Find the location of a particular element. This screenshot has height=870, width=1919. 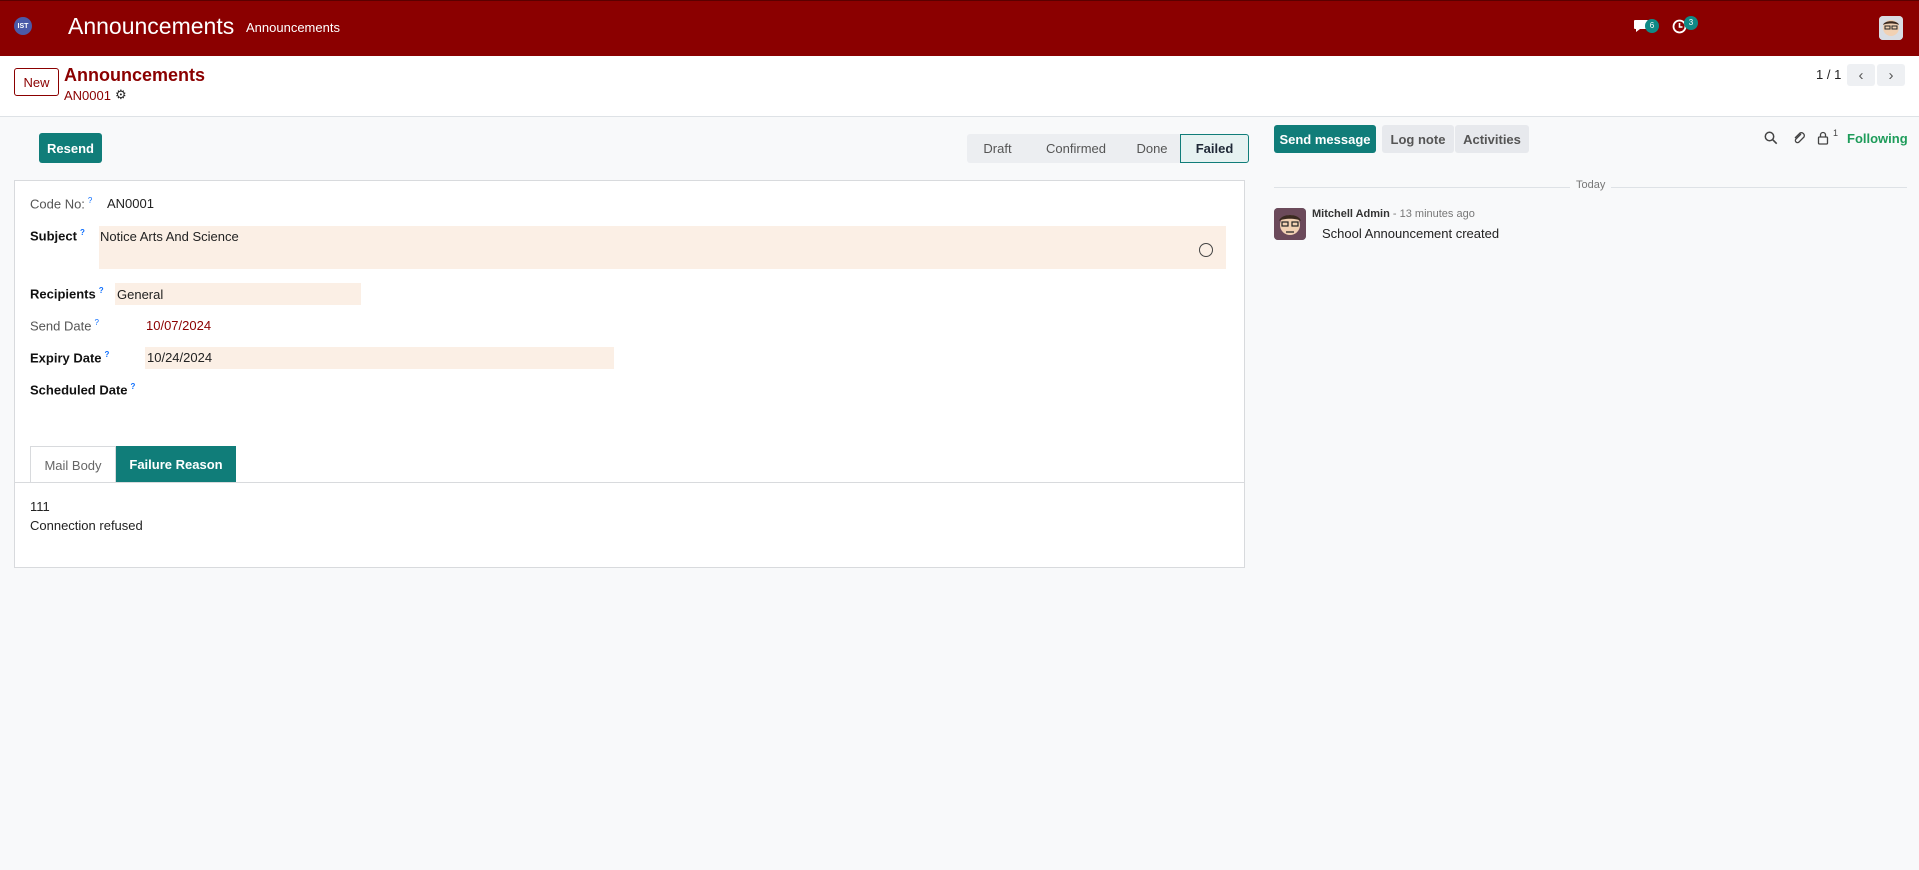

pager-next-icon: › is located at coordinates (1891, 75).